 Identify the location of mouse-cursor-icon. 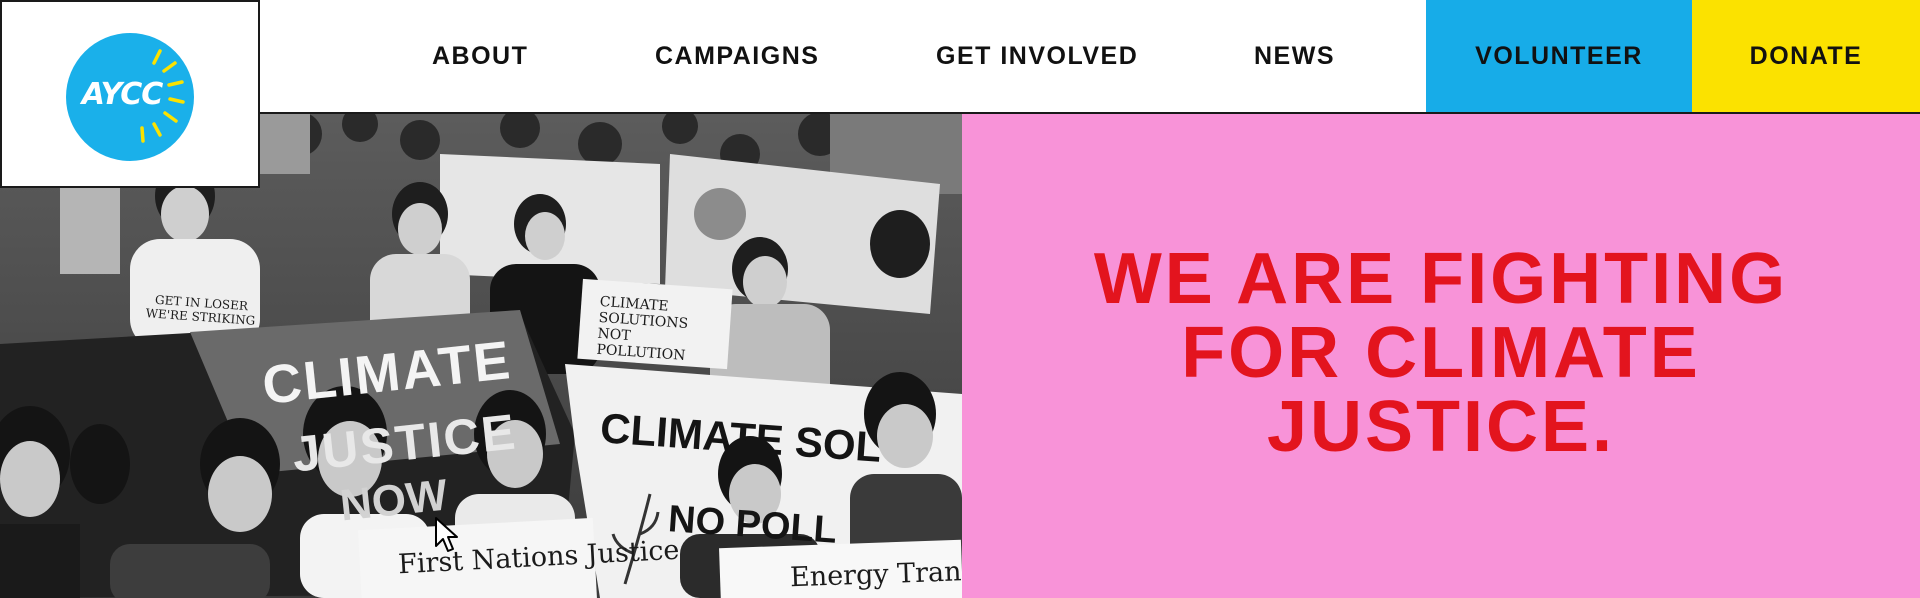
(446, 534).